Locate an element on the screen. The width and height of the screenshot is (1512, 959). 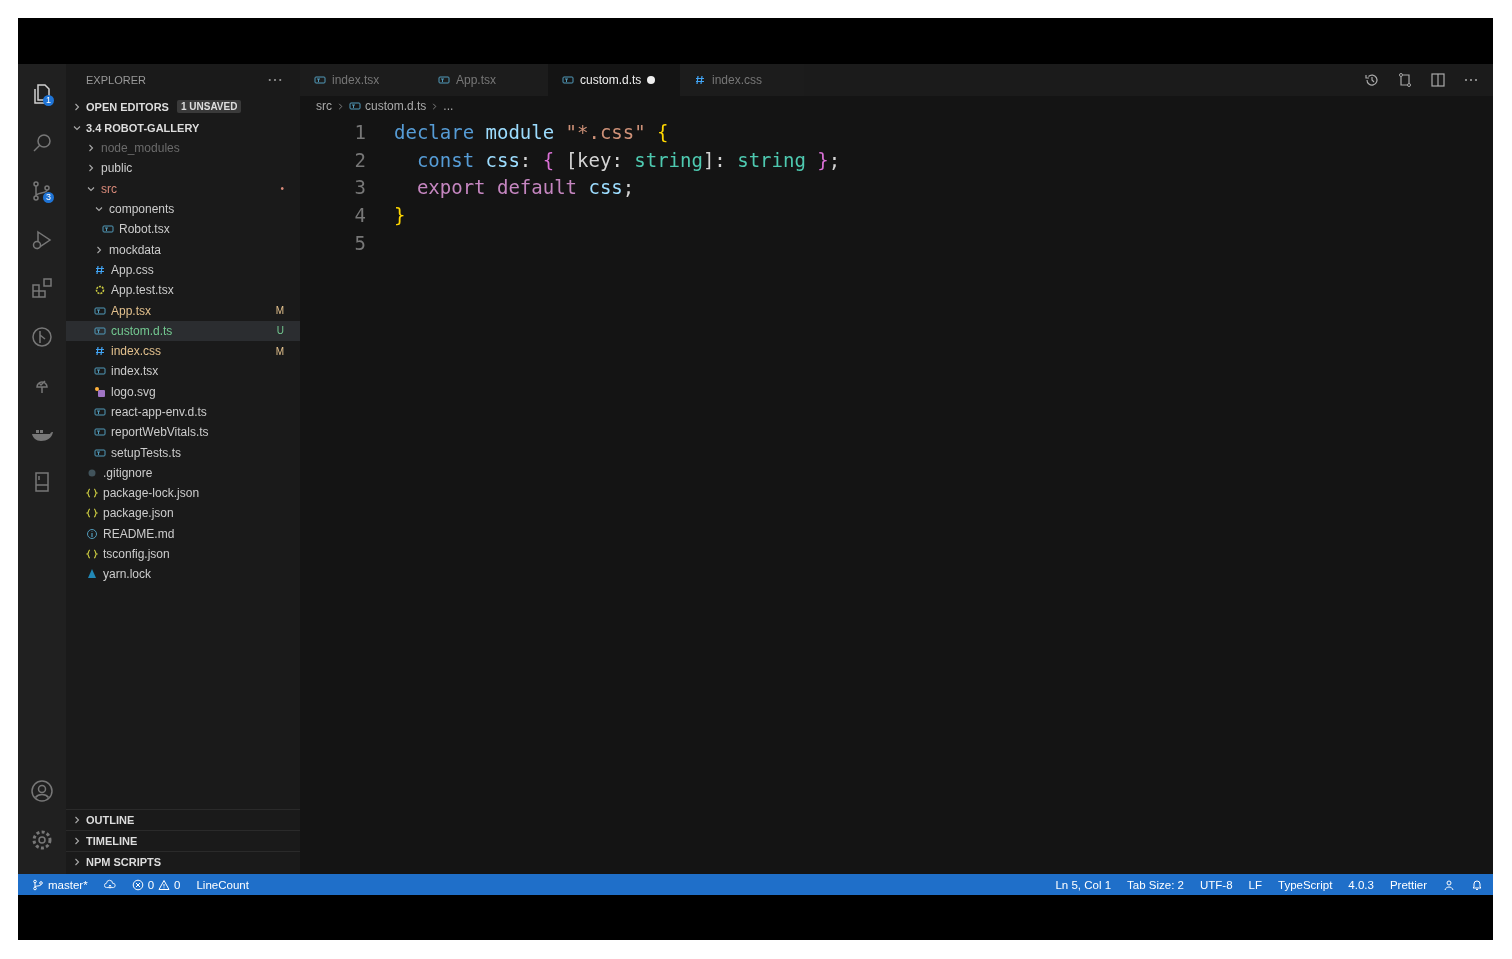
file-item: setupTests.ts is located at coordinates (183, 452).